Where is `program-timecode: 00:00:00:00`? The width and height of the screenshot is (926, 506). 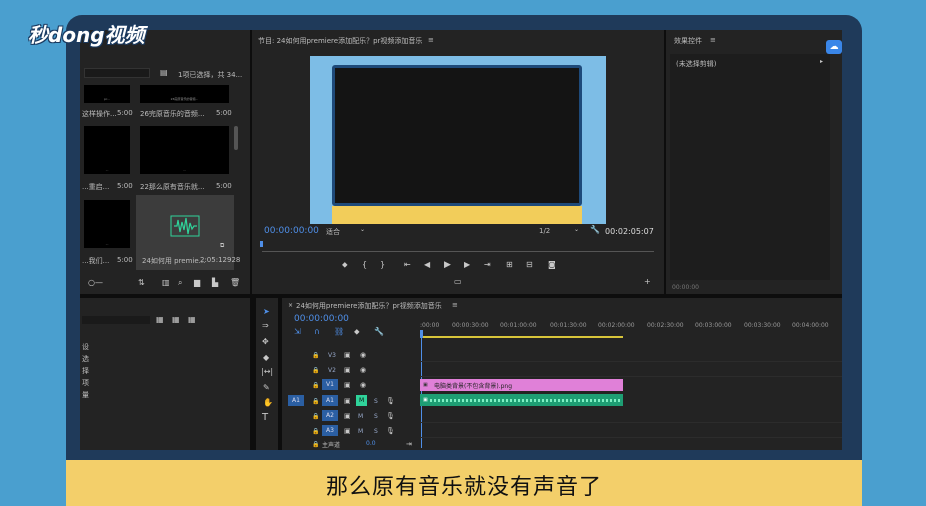
program-timecode: 00:00:00:00 is located at coordinates (291, 231).